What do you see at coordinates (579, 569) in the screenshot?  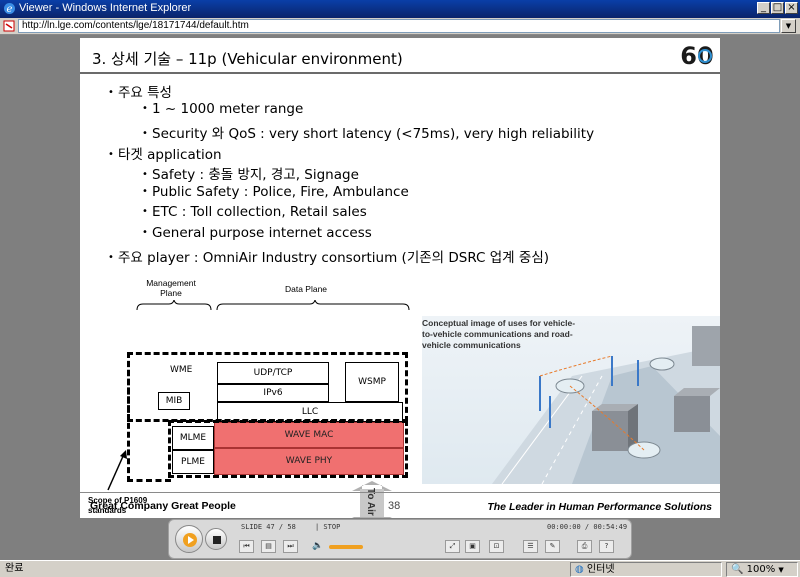 I see `globe-icon: ◍` at bounding box center [579, 569].